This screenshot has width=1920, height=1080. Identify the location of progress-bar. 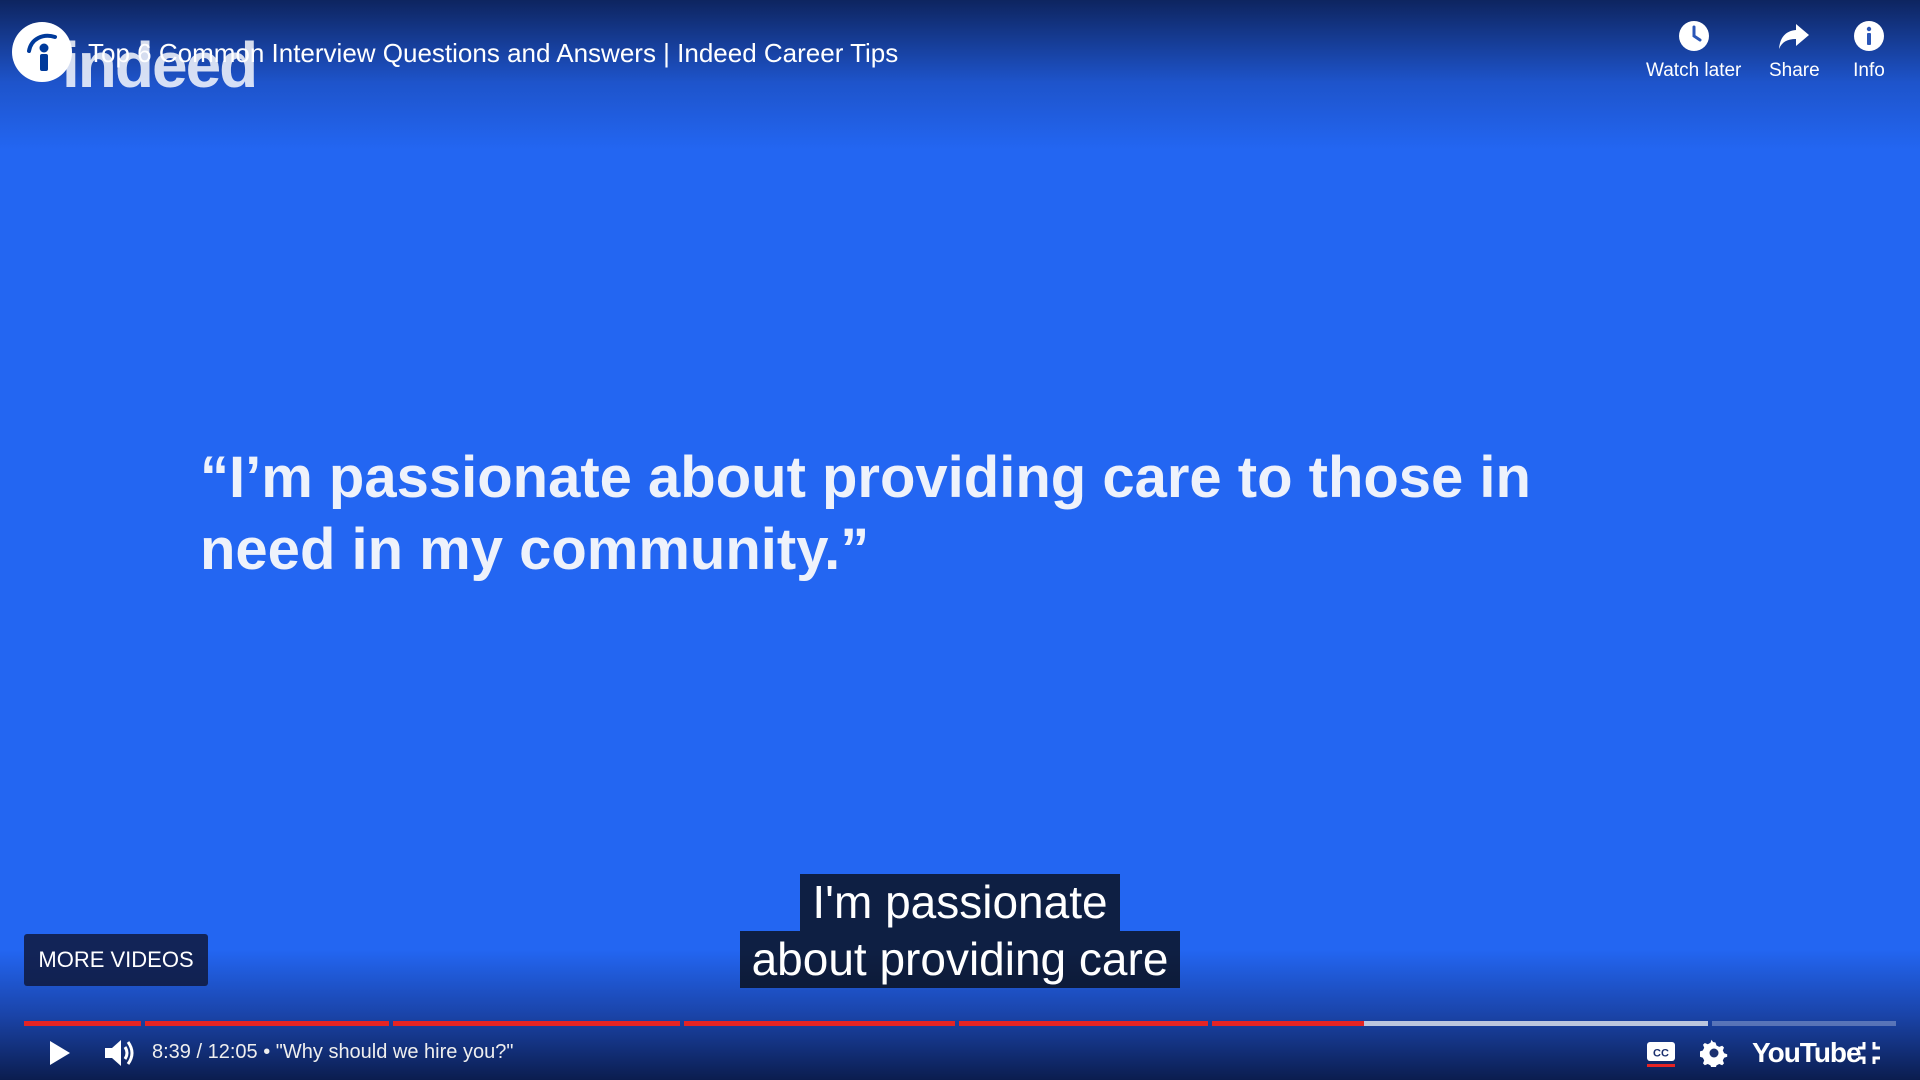
(960, 1023).